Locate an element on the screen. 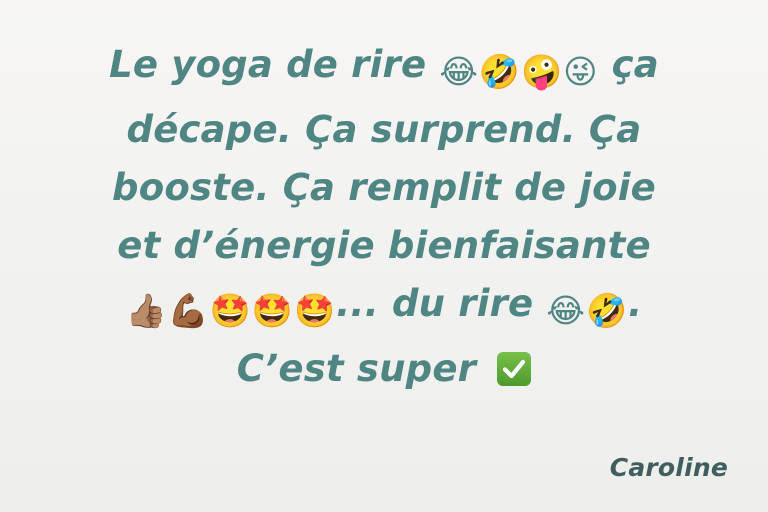 The image size is (768, 512). laughing-emoji-pair-icon: 😂🤣 is located at coordinates (587, 310).